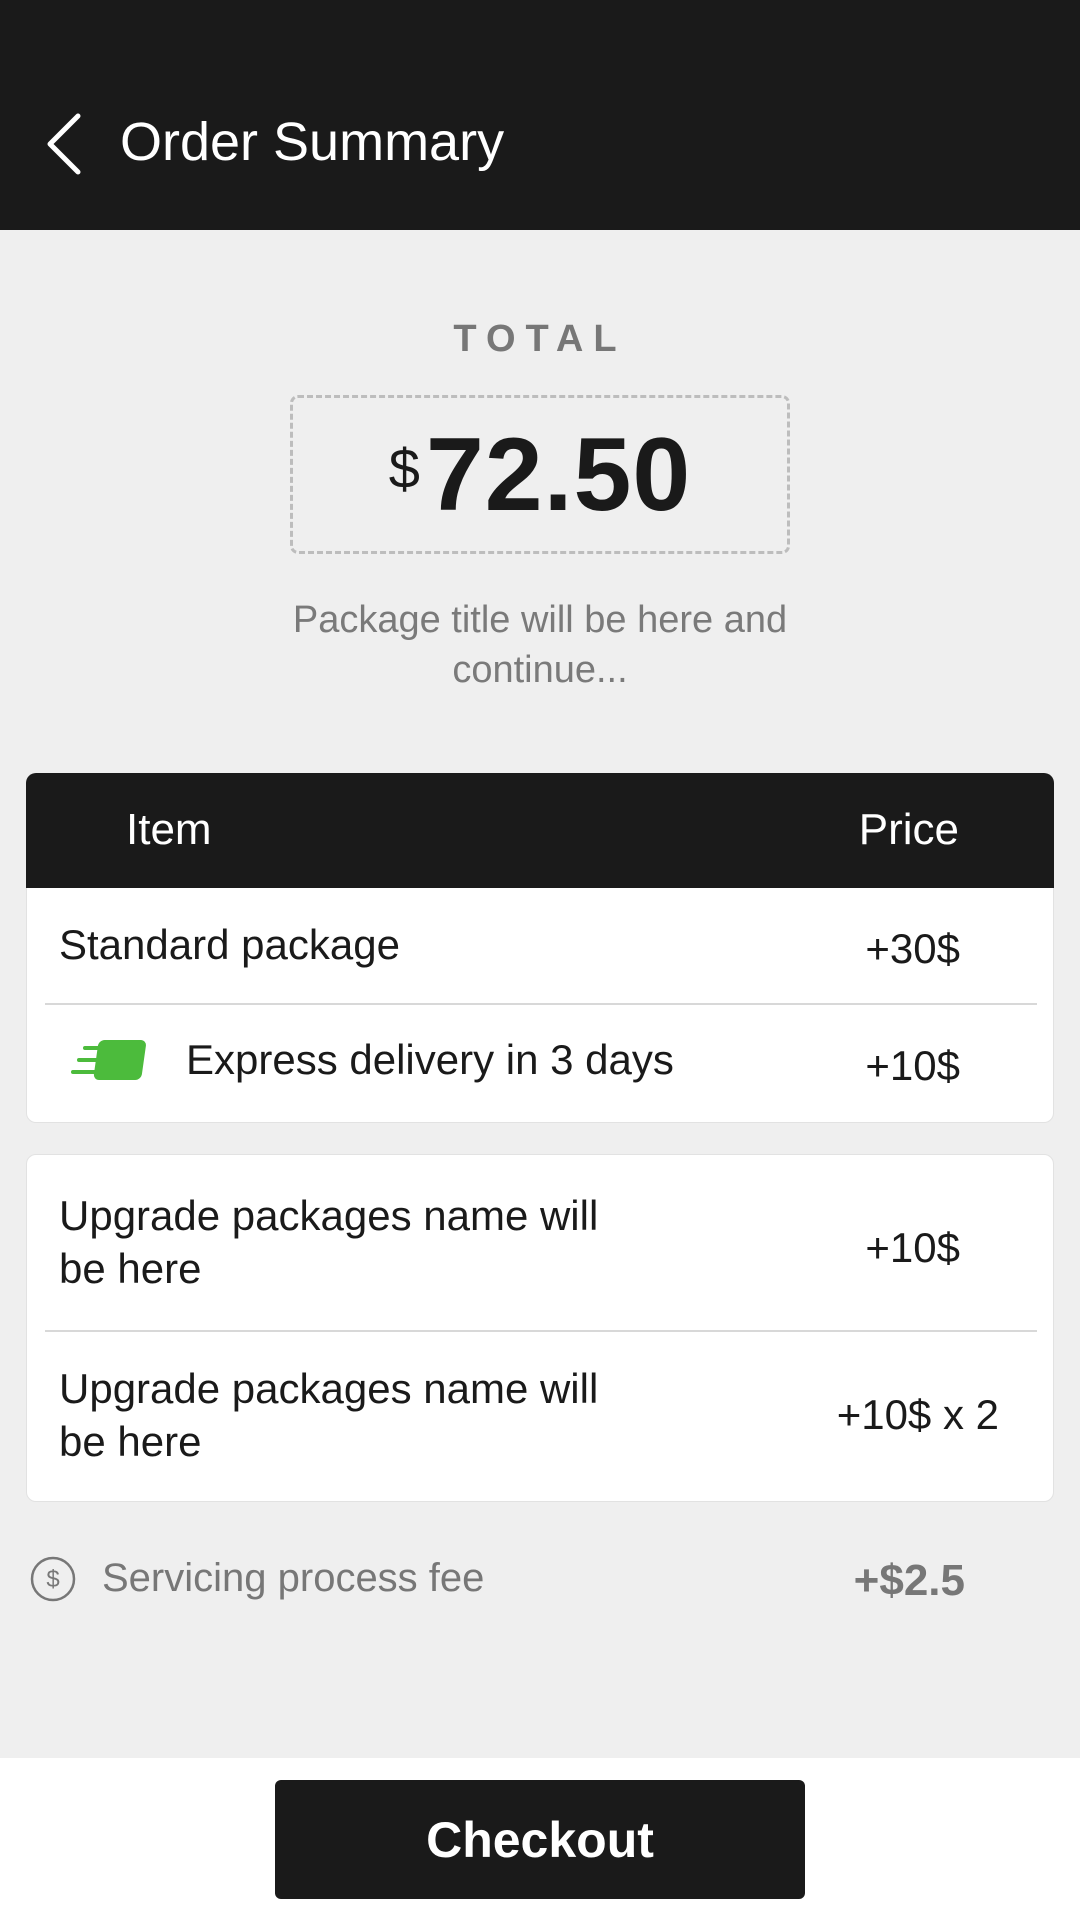 Image resolution: width=1080 pixels, height=1921 pixels. I want to click on table-row: Upgrade packages name will be here +10$, so click(541, 1242).